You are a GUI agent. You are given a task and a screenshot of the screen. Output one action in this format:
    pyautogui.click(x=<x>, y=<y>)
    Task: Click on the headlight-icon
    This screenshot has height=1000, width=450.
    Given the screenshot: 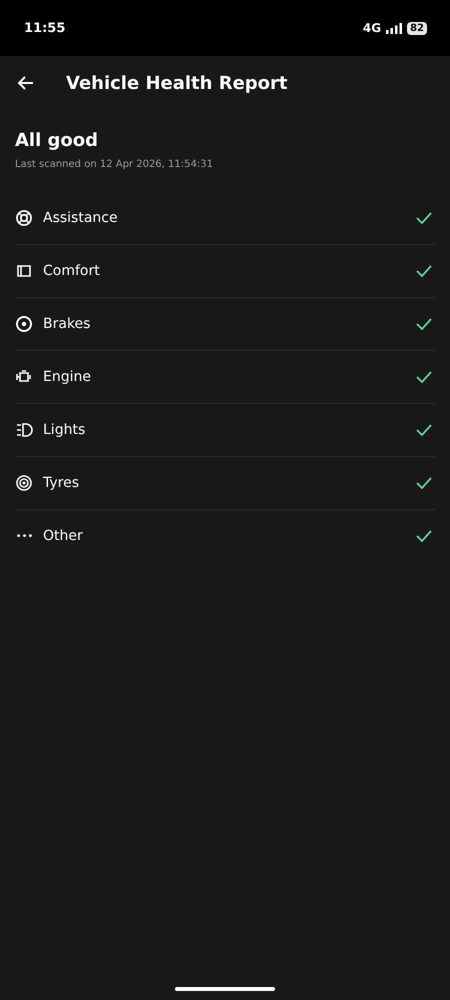 What is the action you would take?
    pyautogui.click(x=24, y=430)
    